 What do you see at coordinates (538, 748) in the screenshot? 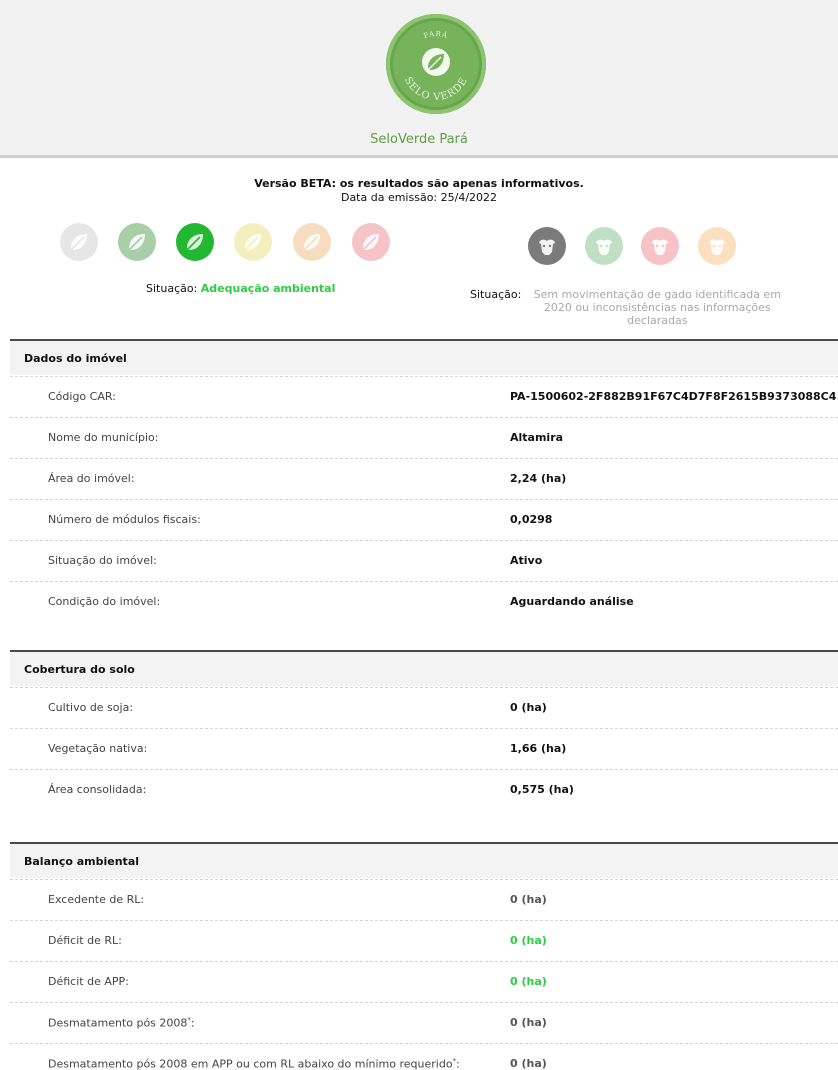
I see `row-value: 1,66 (ha)` at bounding box center [538, 748].